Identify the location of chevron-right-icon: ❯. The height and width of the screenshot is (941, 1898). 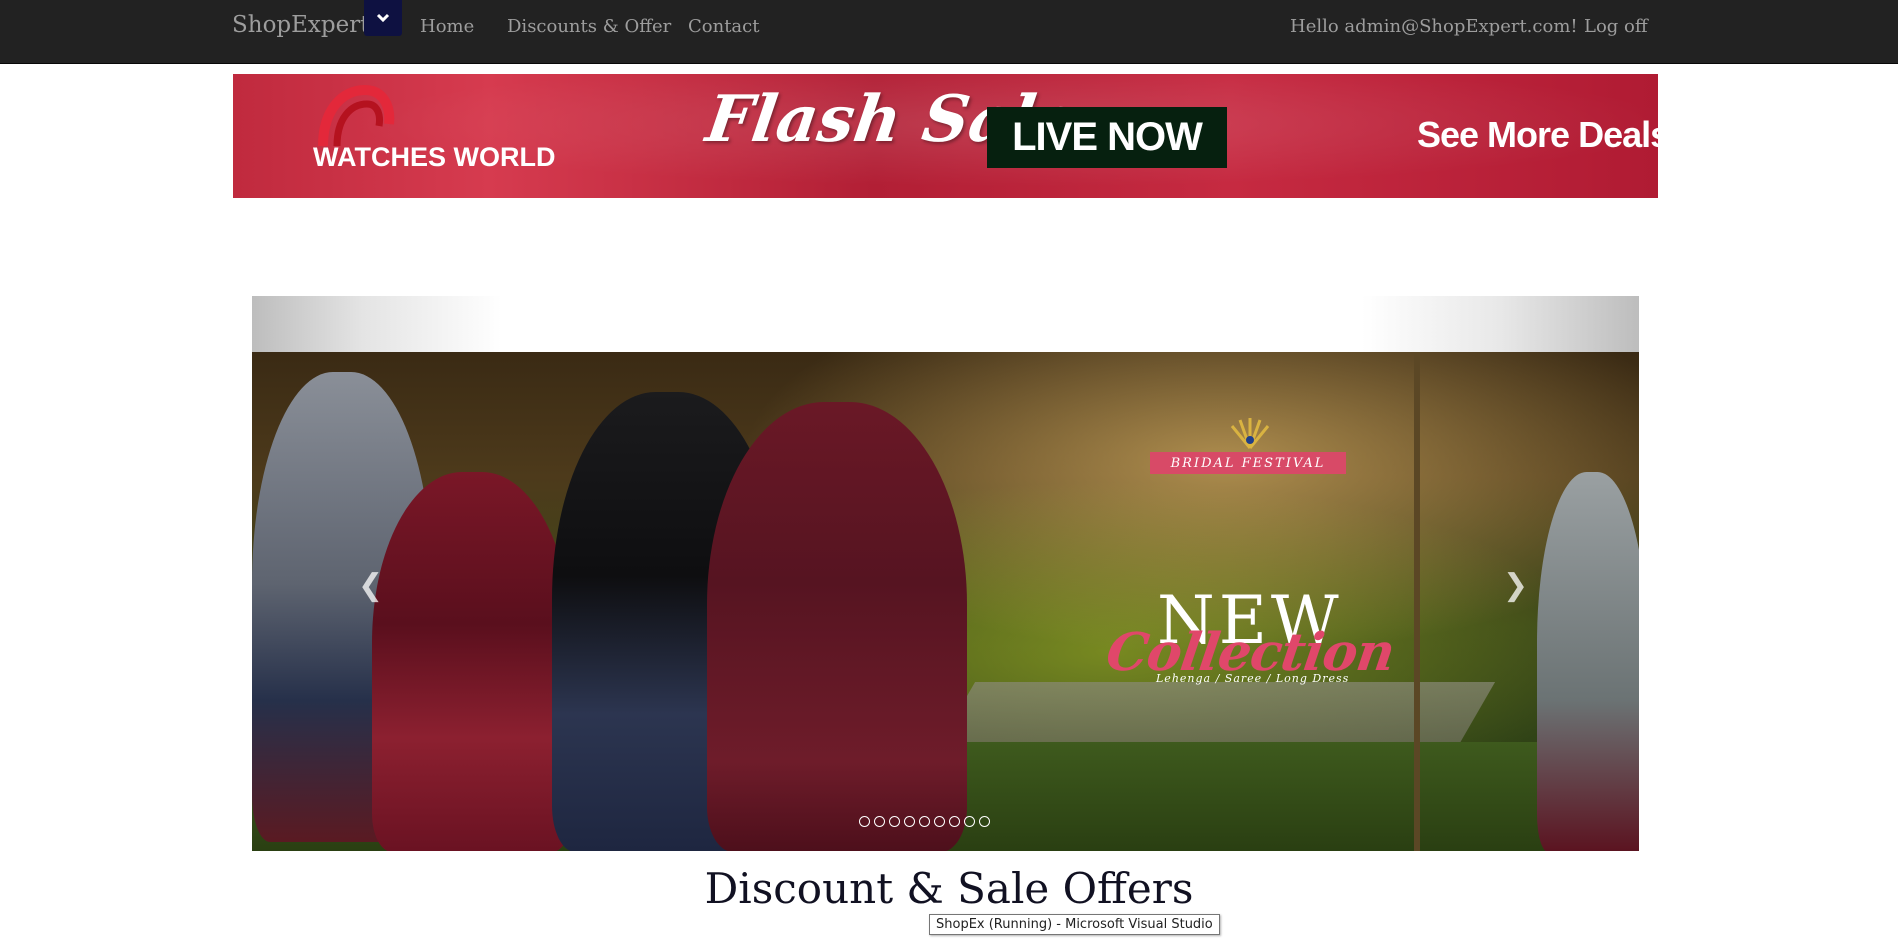
(1516, 585).